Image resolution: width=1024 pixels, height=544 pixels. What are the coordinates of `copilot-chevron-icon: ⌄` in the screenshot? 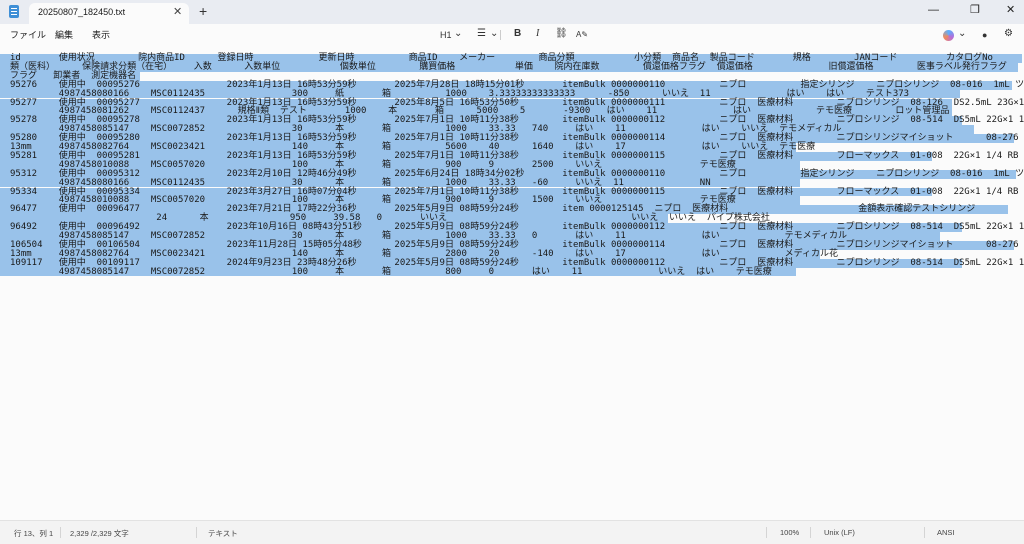 It's located at (962, 34).